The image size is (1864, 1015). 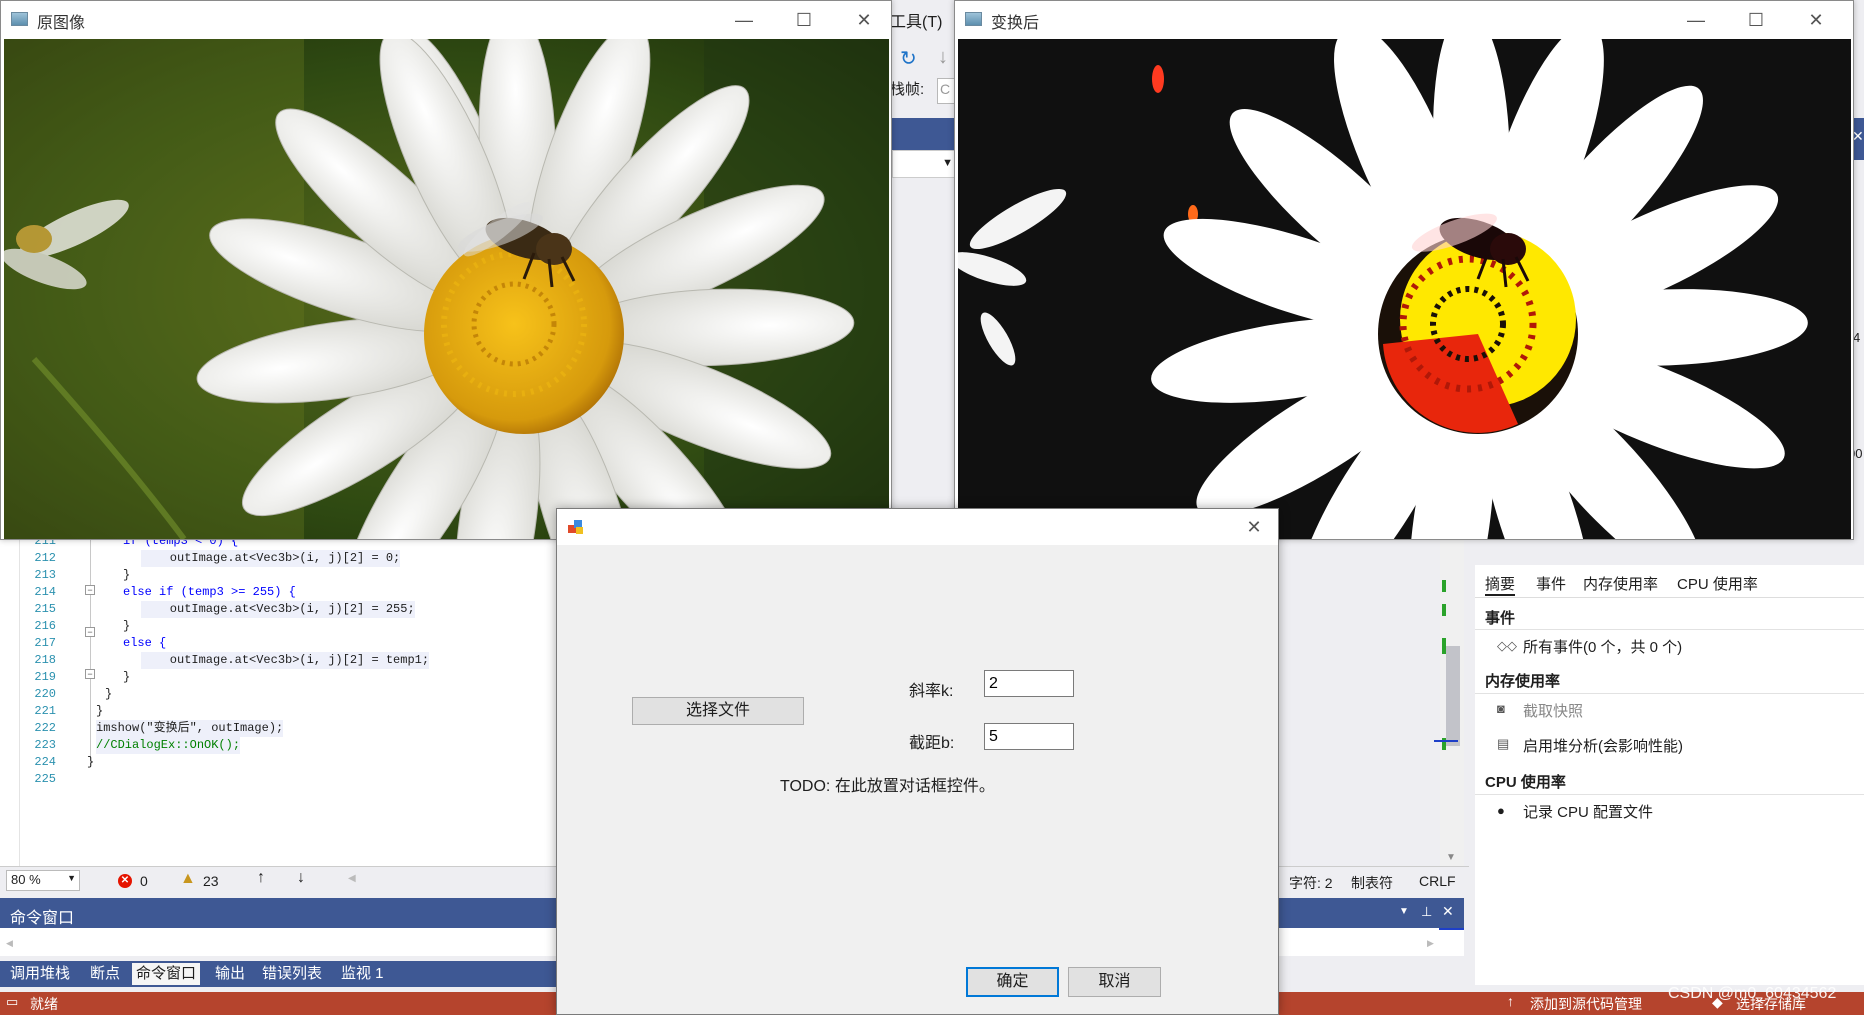 I want to click on intercept-input, so click(x=1029, y=736).